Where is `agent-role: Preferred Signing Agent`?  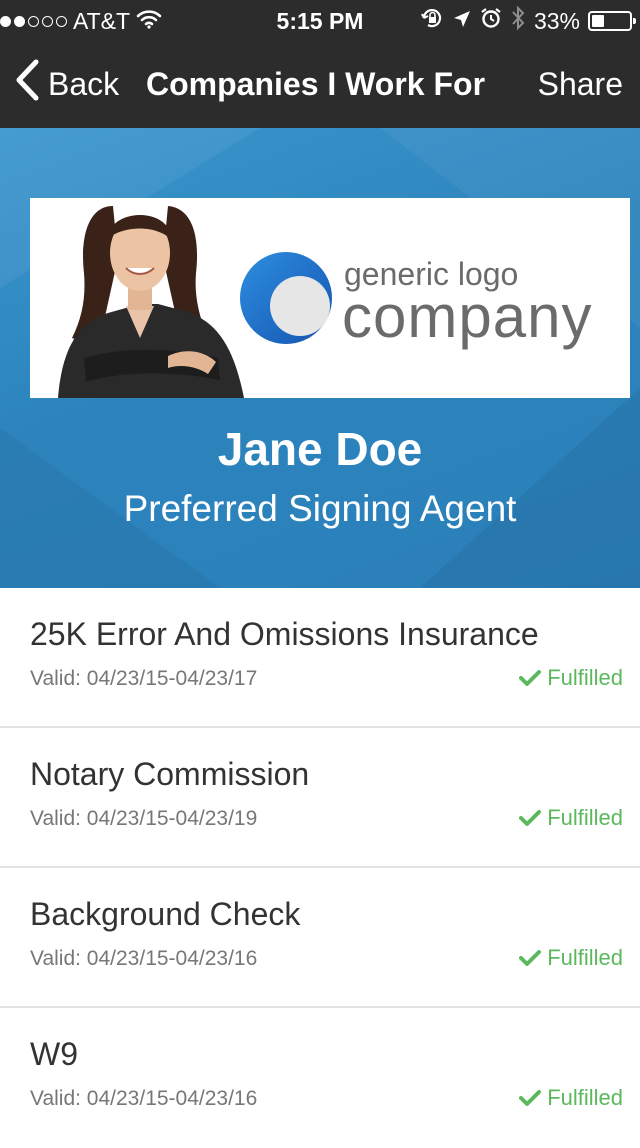
agent-role: Preferred Signing Agent is located at coordinates (320, 508).